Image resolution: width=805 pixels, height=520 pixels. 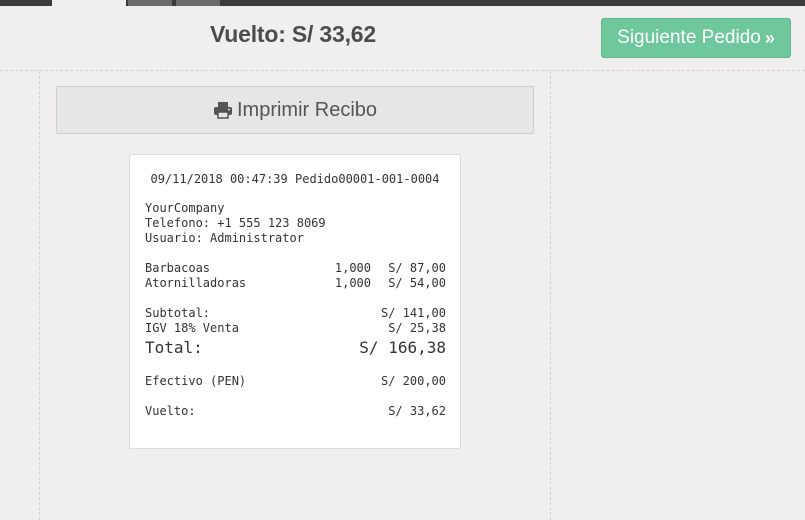 I want to click on print-receipt-button: Imprimir Recibo, so click(x=295, y=110).